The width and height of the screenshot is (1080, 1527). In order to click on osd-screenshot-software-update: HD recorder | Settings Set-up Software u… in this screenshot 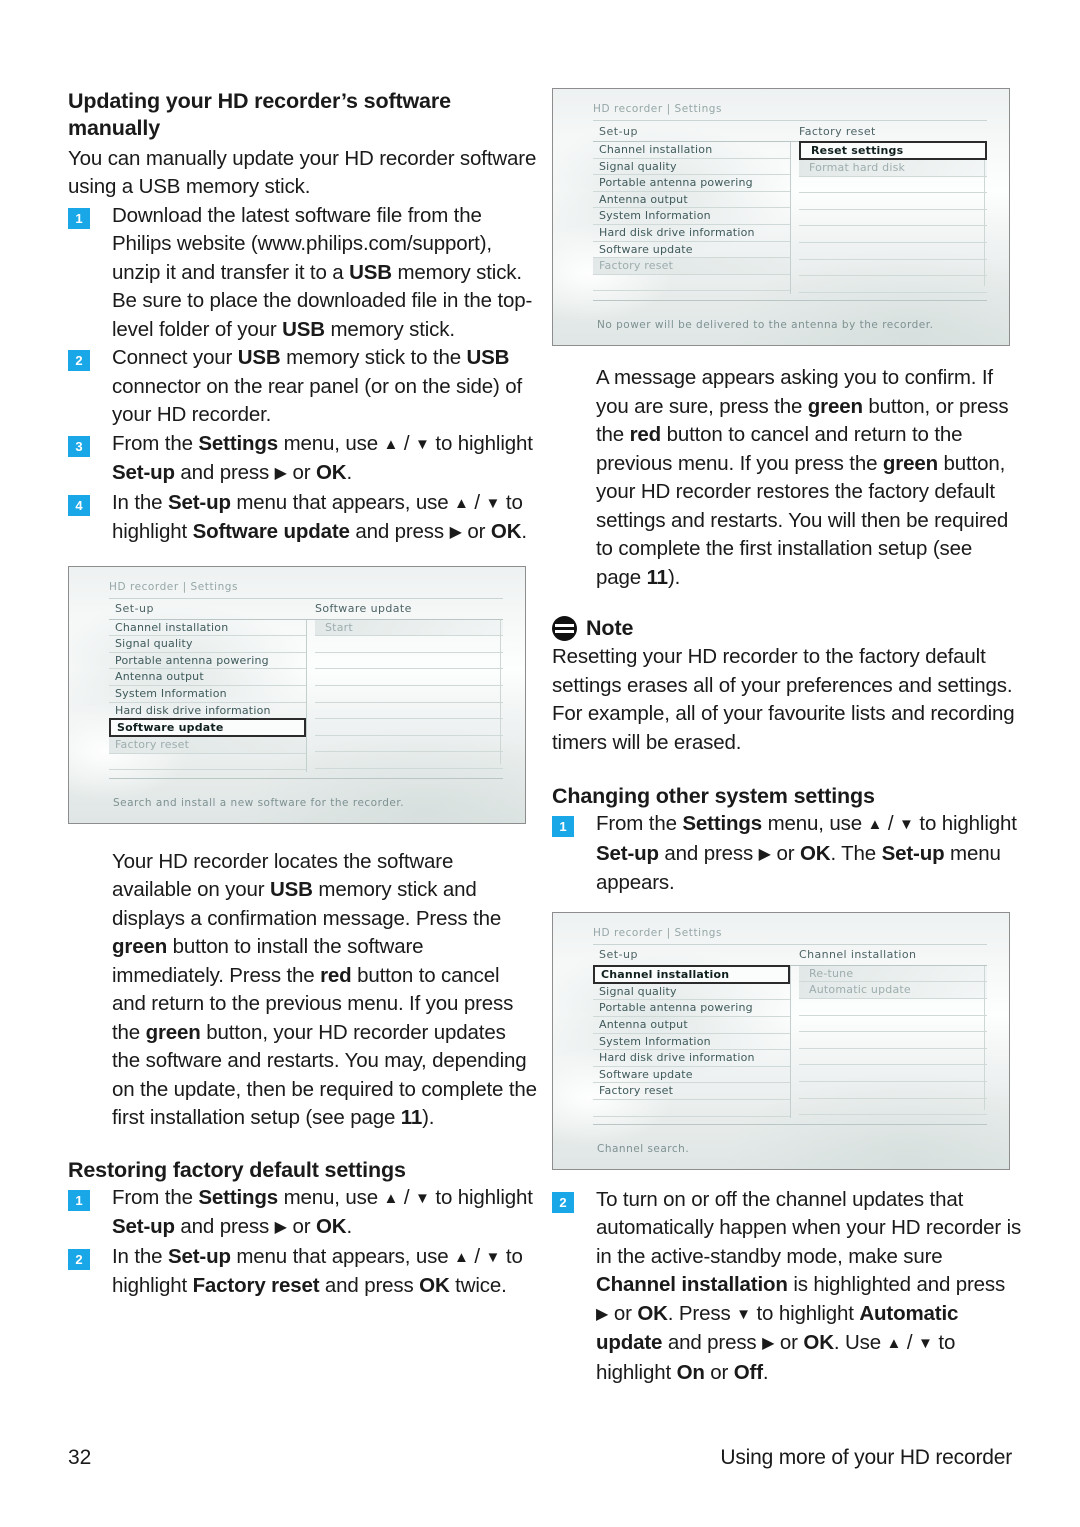, I will do `click(297, 694)`.